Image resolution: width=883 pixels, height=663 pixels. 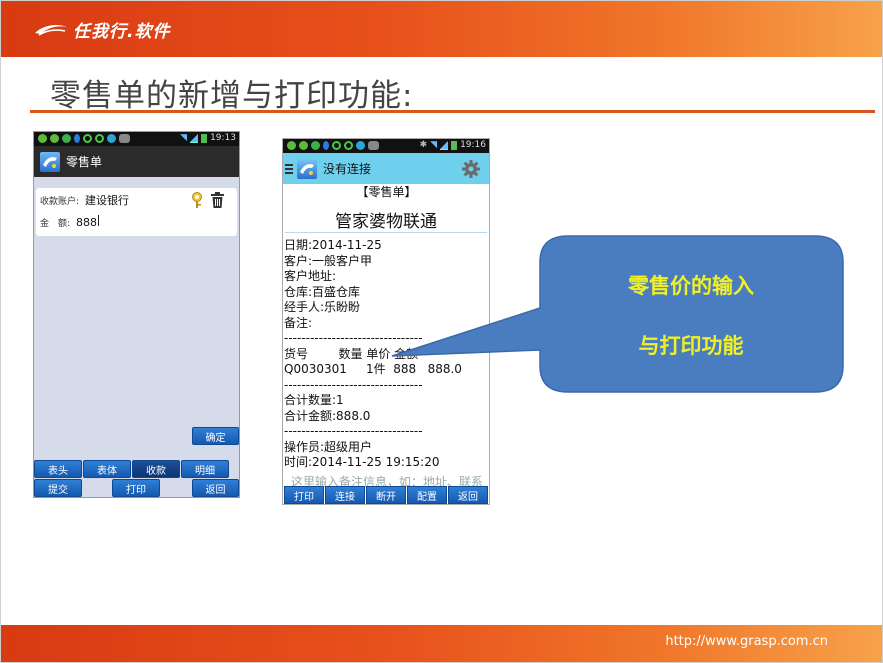 I want to click on printer-button-row: 打印 连接 断开 配置 返回, so click(x=386, y=495).